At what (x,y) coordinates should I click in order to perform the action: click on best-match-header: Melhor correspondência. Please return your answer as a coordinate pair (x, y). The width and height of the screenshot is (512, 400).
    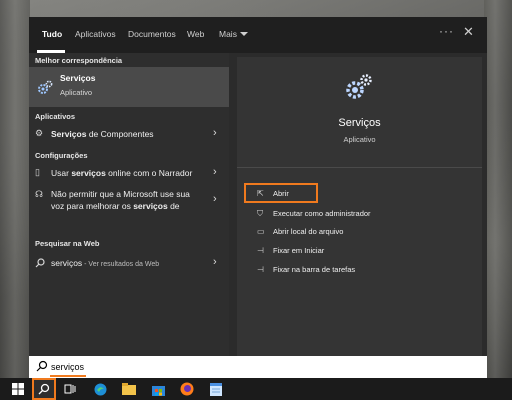
    Looking at the image, I should click on (79, 60).